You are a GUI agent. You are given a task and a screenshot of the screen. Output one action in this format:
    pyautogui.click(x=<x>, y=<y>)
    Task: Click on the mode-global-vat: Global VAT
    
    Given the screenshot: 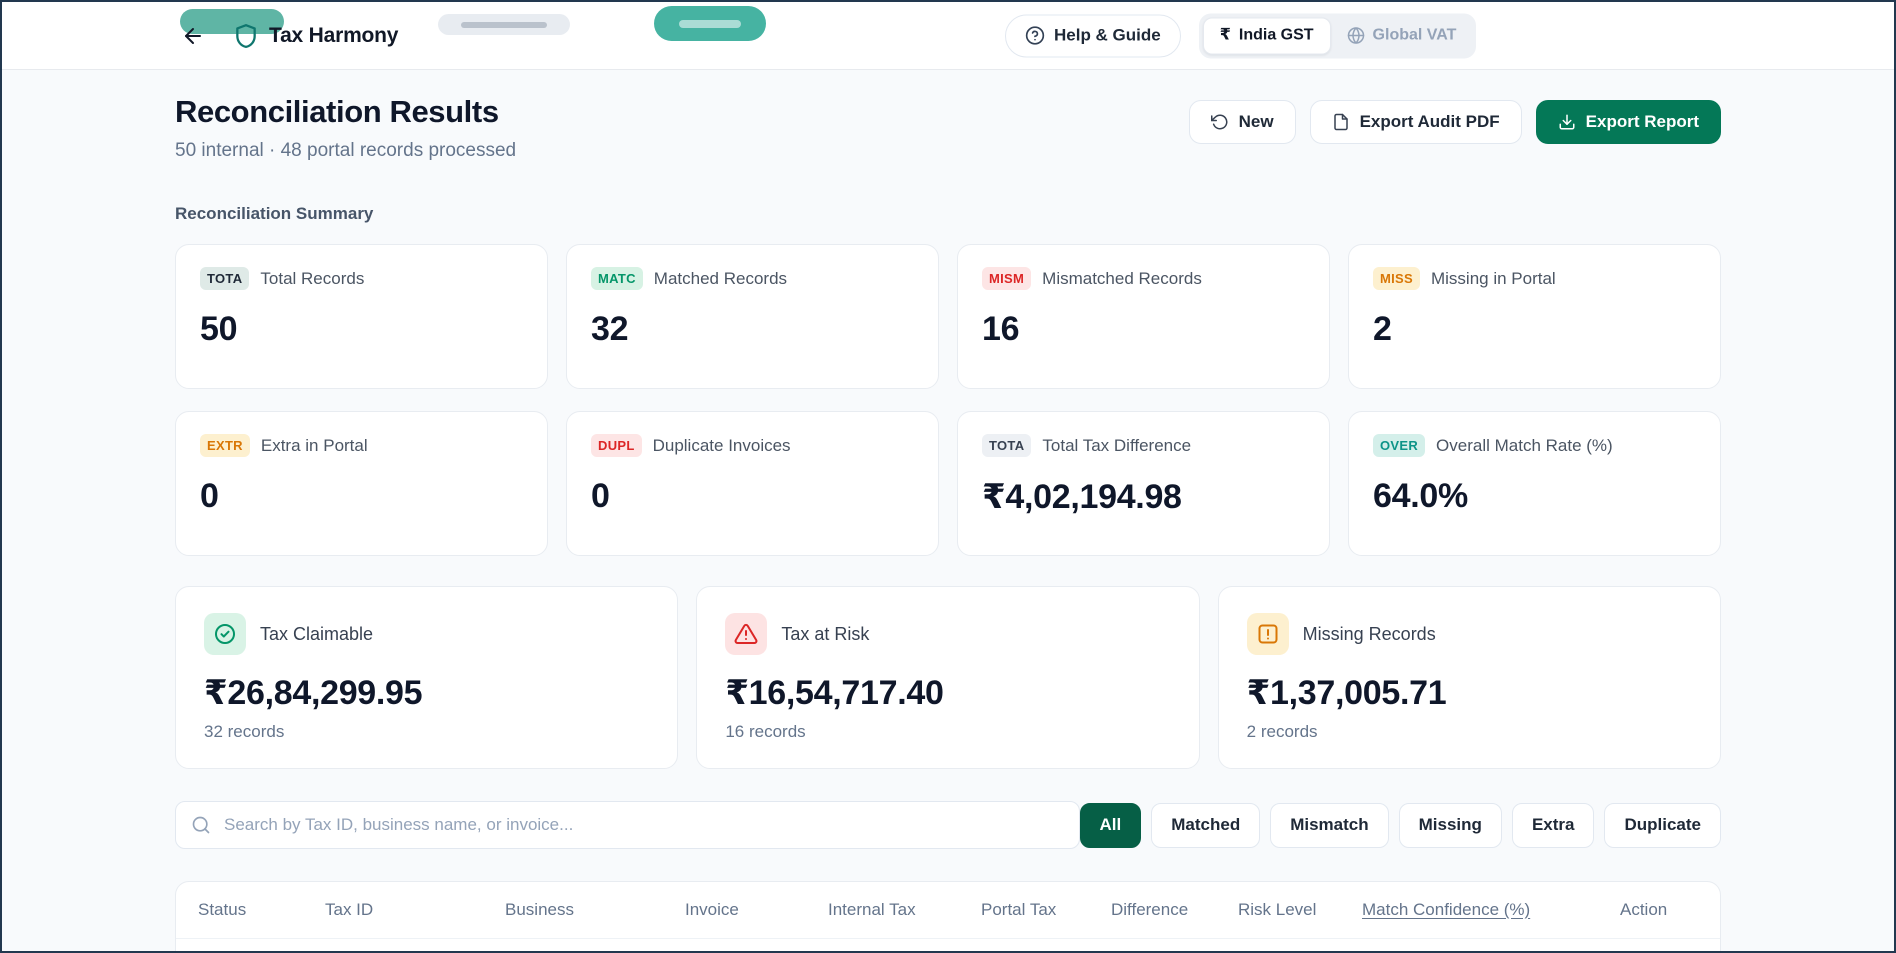 What is the action you would take?
    pyautogui.click(x=1402, y=35)
    